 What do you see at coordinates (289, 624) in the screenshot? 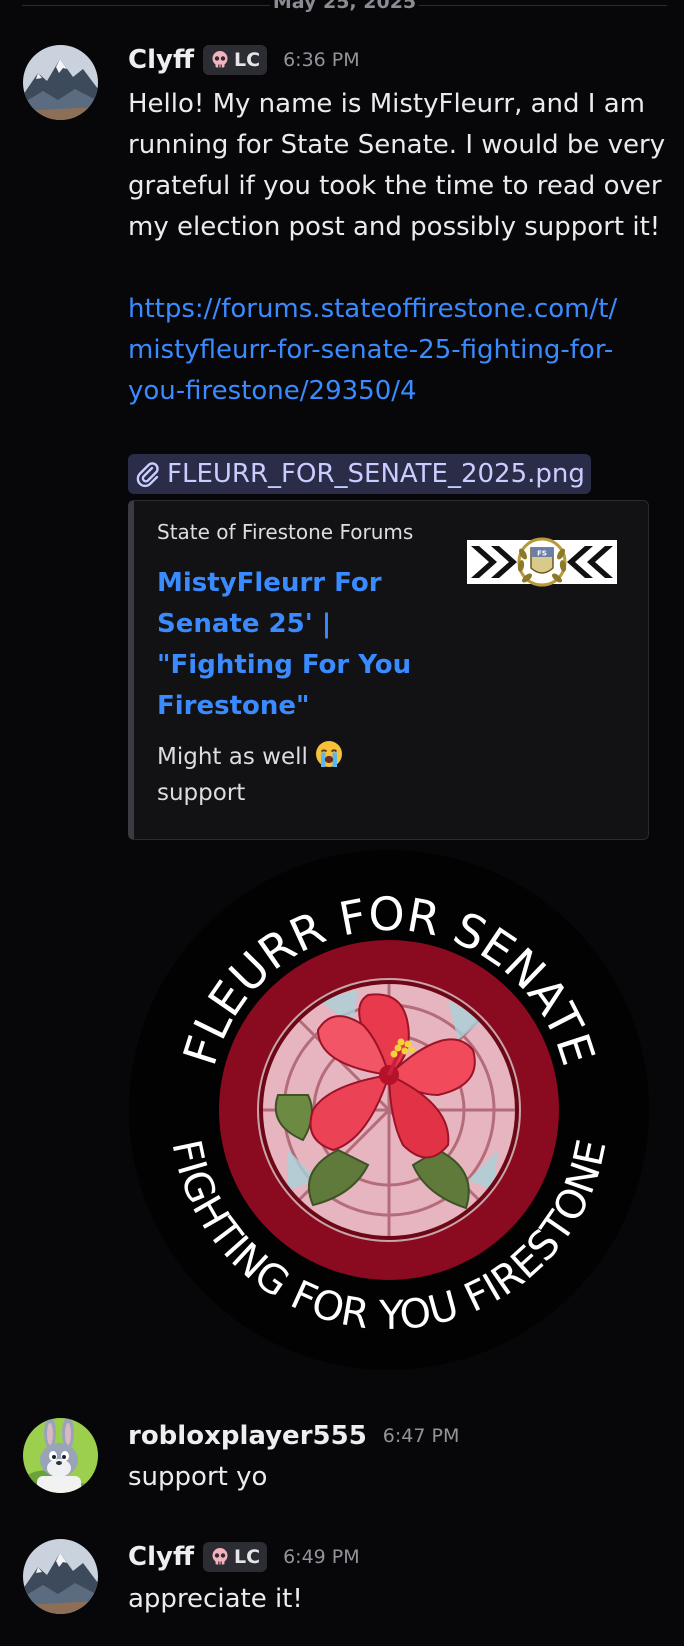
I see `embed-title-line: Senate 25' |` at bounding box center [289, 624].